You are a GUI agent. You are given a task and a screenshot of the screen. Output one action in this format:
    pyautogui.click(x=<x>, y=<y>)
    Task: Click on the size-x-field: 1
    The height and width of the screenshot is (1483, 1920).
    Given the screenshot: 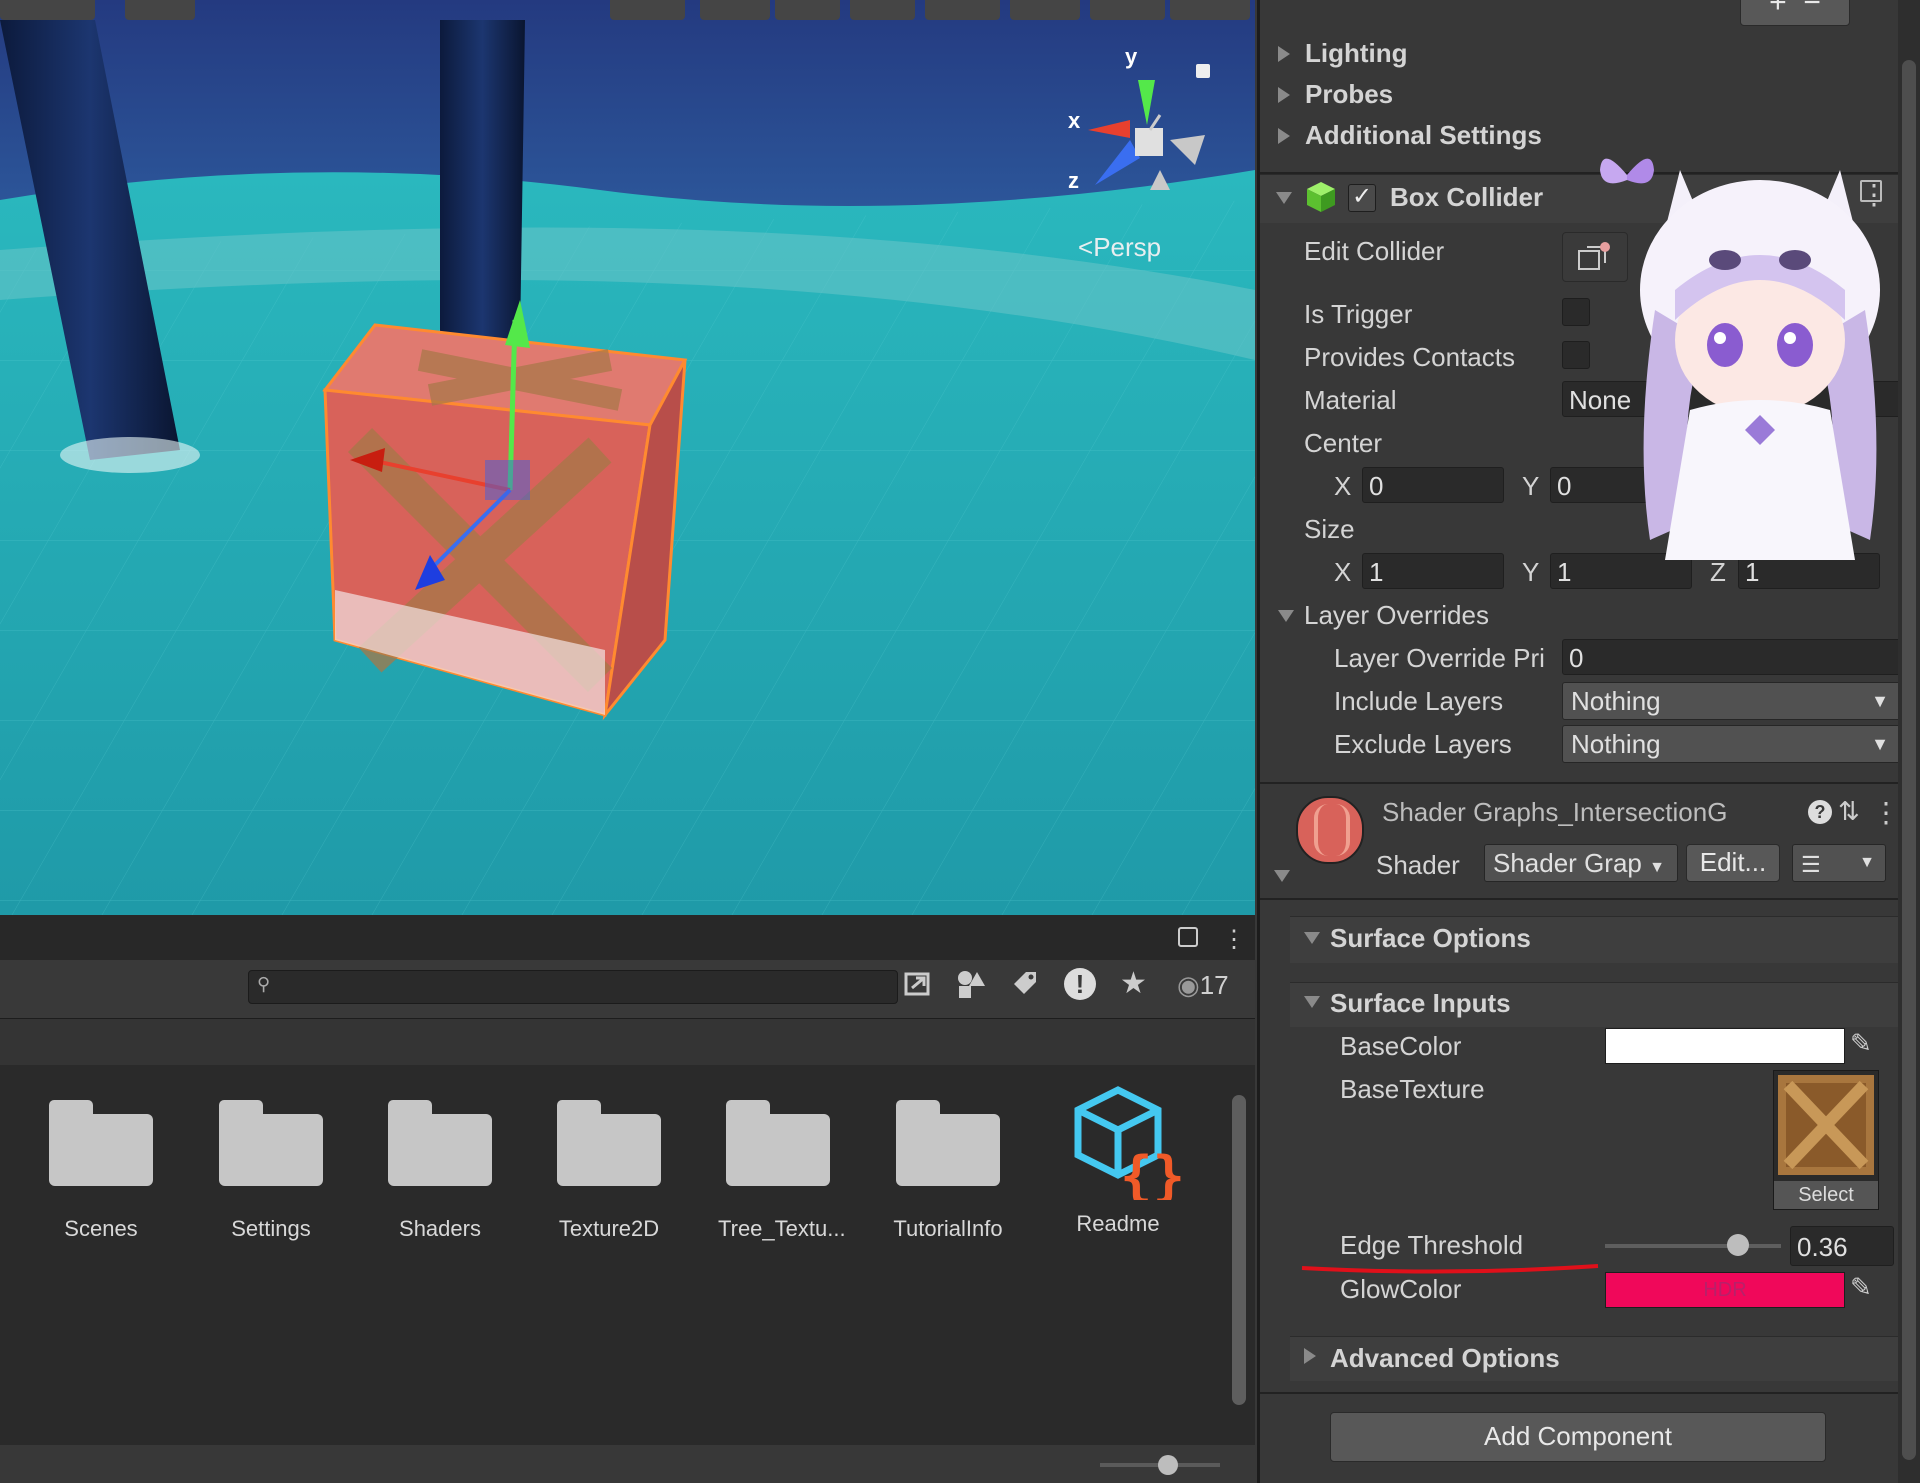 What is the action you would take?
    pyautogui.click(x=1433, y=571)
    